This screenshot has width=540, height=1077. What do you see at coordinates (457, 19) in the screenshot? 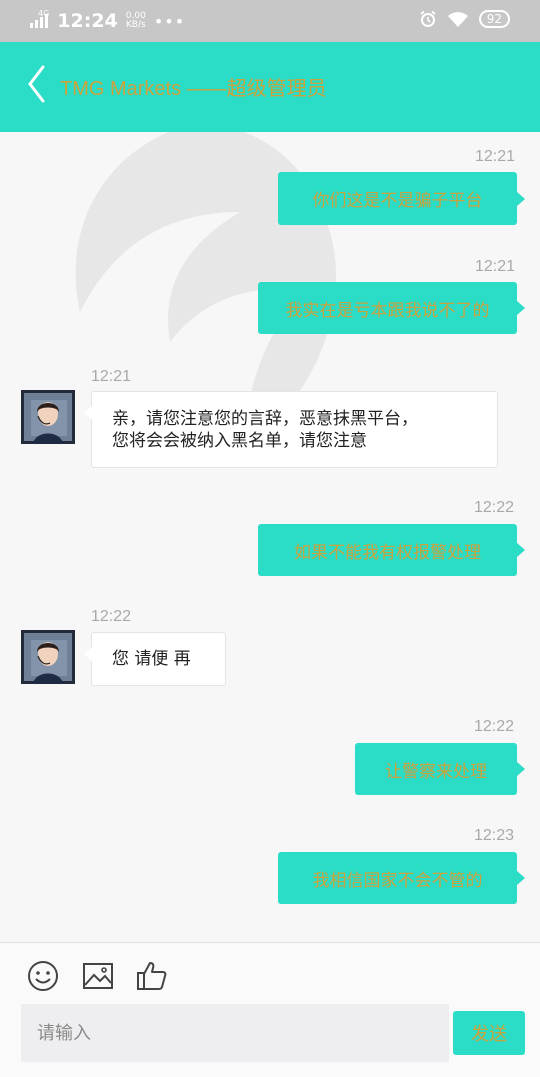
I see `wifi-icon` at bounding box center [457, 19].